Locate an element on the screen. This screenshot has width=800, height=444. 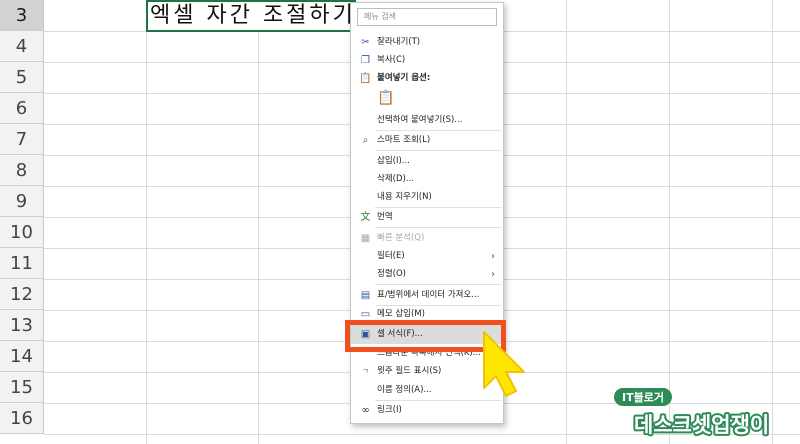
paste-clipboard-icon: 📋 is located at coordinates (385, 100).